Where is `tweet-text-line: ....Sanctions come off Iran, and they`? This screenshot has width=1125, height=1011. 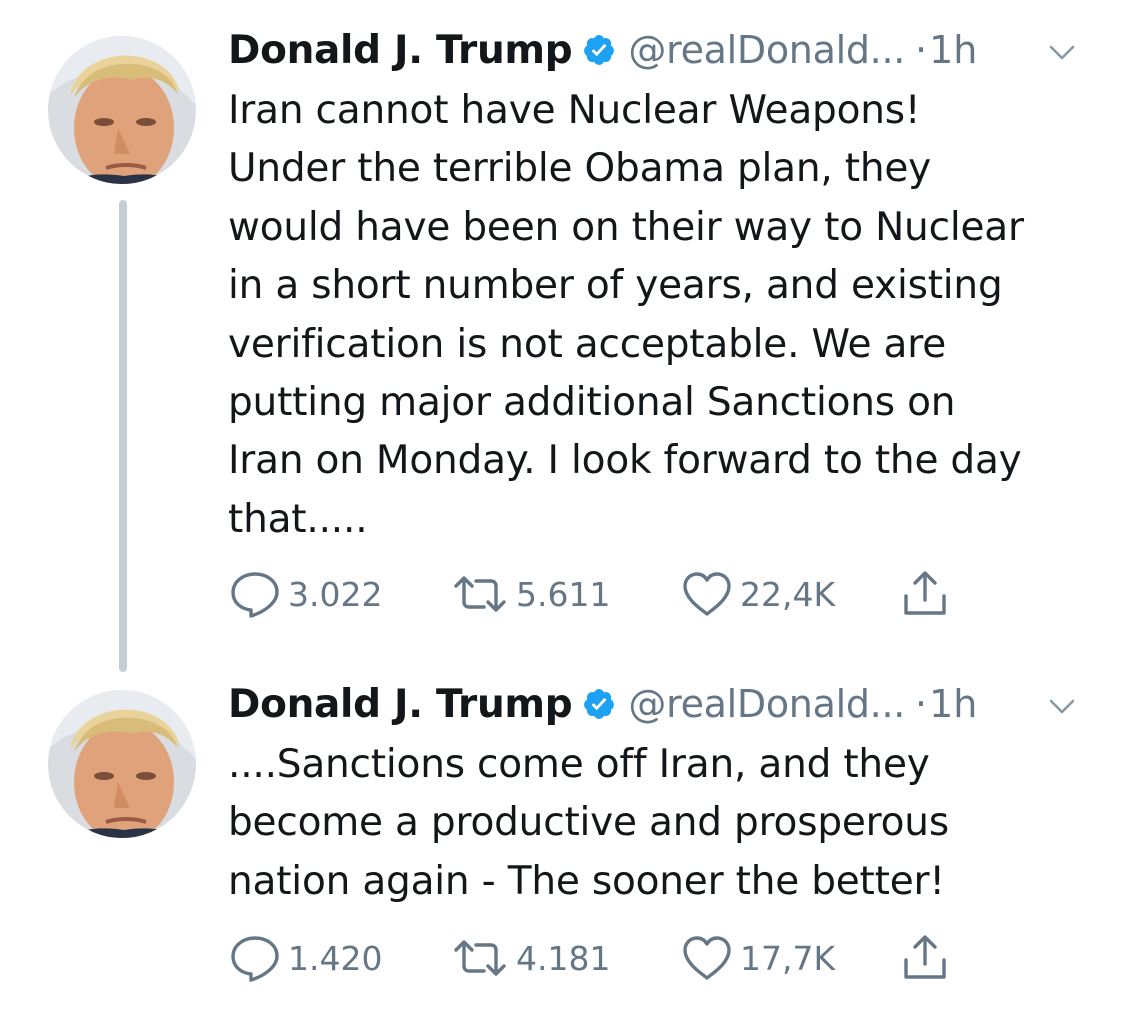 tweet-text-line: ....Sanctions come off Iran, and they is located at coordinates (579, 764).